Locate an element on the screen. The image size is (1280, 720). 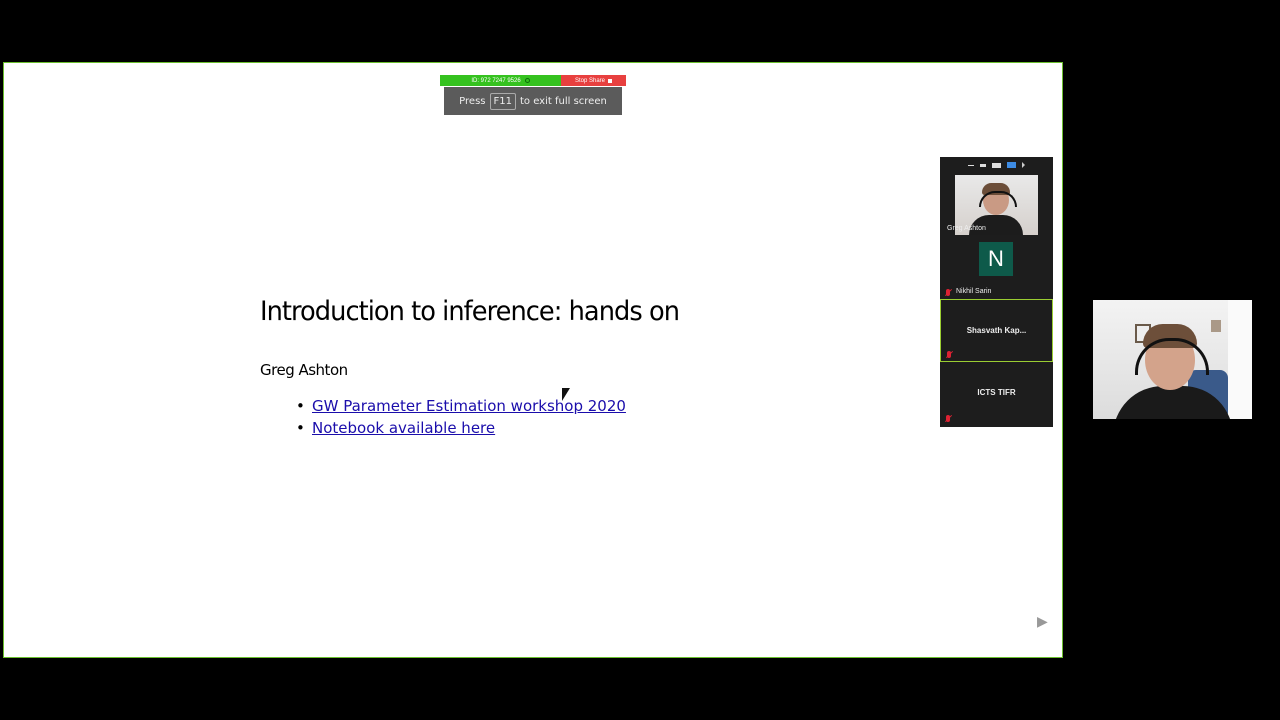
gallery-view-controls is located at coordinates (996, 165).